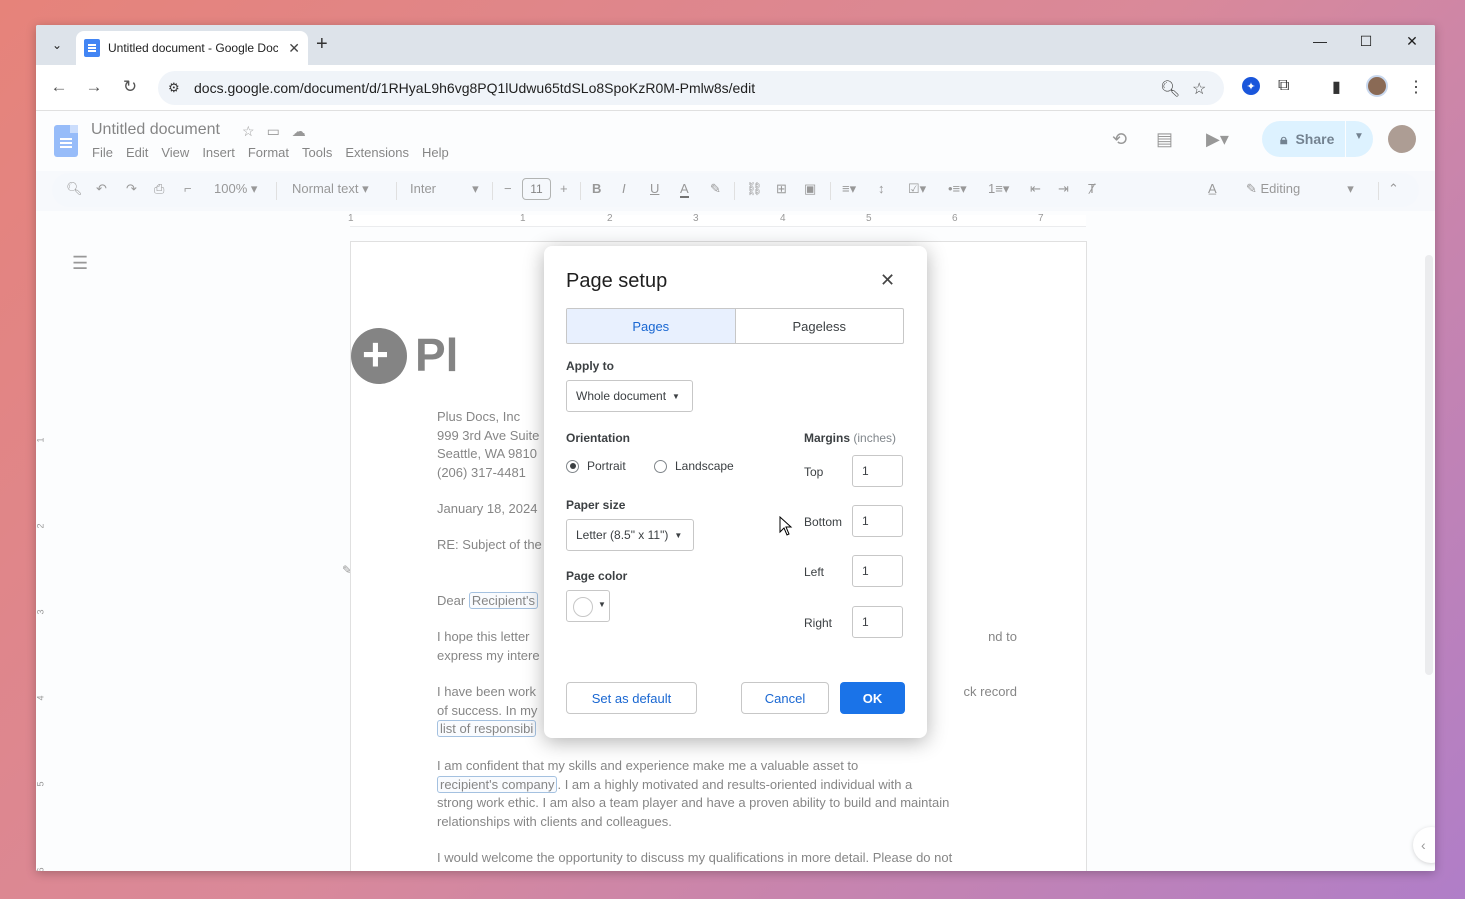  I want to click on tab-pageless: Pageless, so click(820, 326).